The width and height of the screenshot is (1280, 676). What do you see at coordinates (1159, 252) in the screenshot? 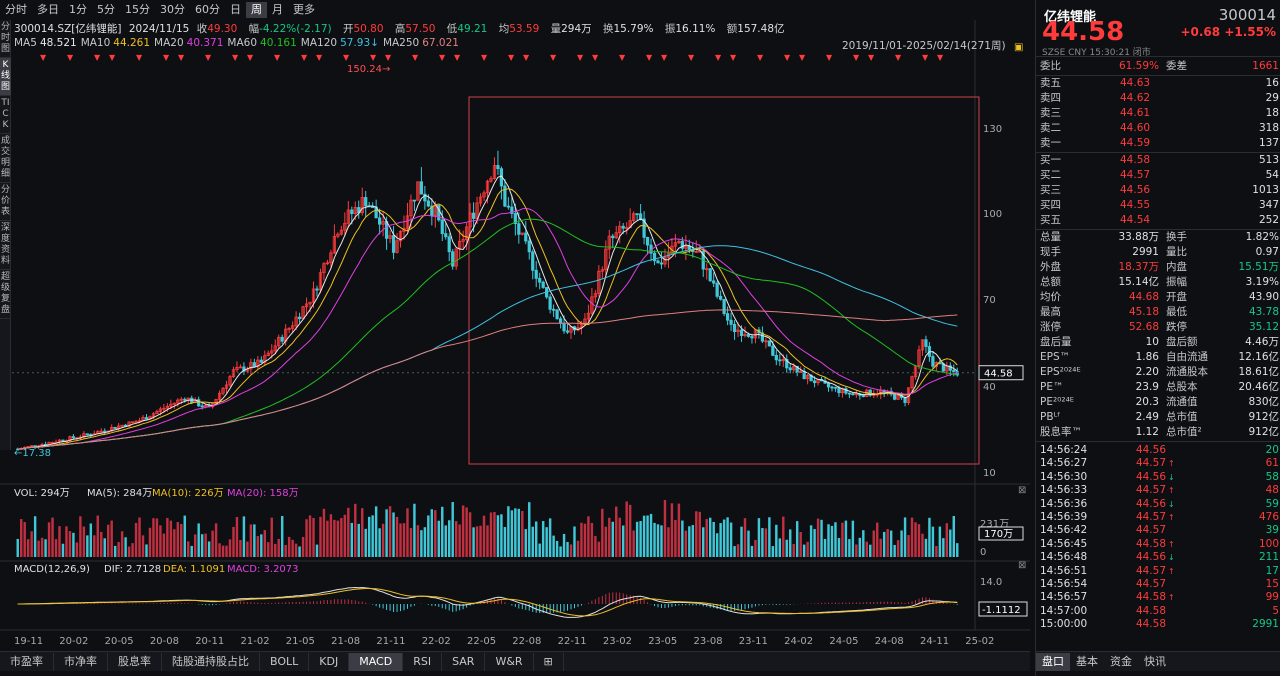
I see `stat-row: 现手 2991 量比 0.97` at bounding box center [1159, 252].